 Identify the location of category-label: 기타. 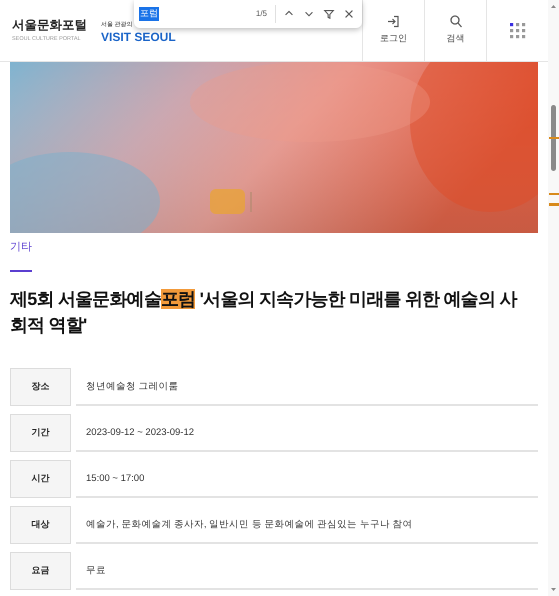
(21, 247).